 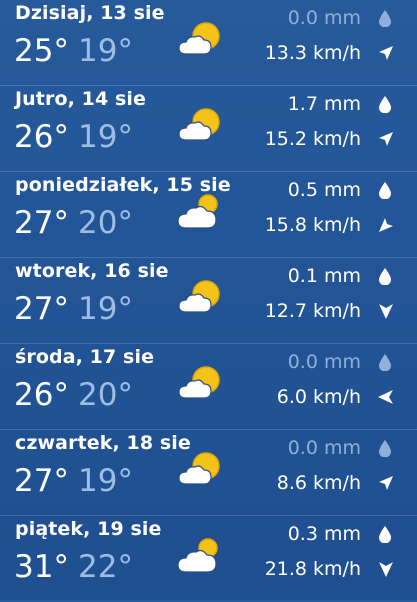 I want to click on day-row: środa, 17 sie 26° 20° 0.0 mm 6.0 km/h, so click(x=208, y=387).